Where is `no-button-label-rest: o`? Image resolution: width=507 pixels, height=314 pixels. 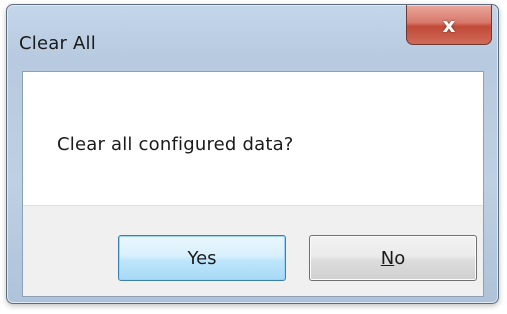 no-button-label-rest: o is located at coordinates (400, 258).